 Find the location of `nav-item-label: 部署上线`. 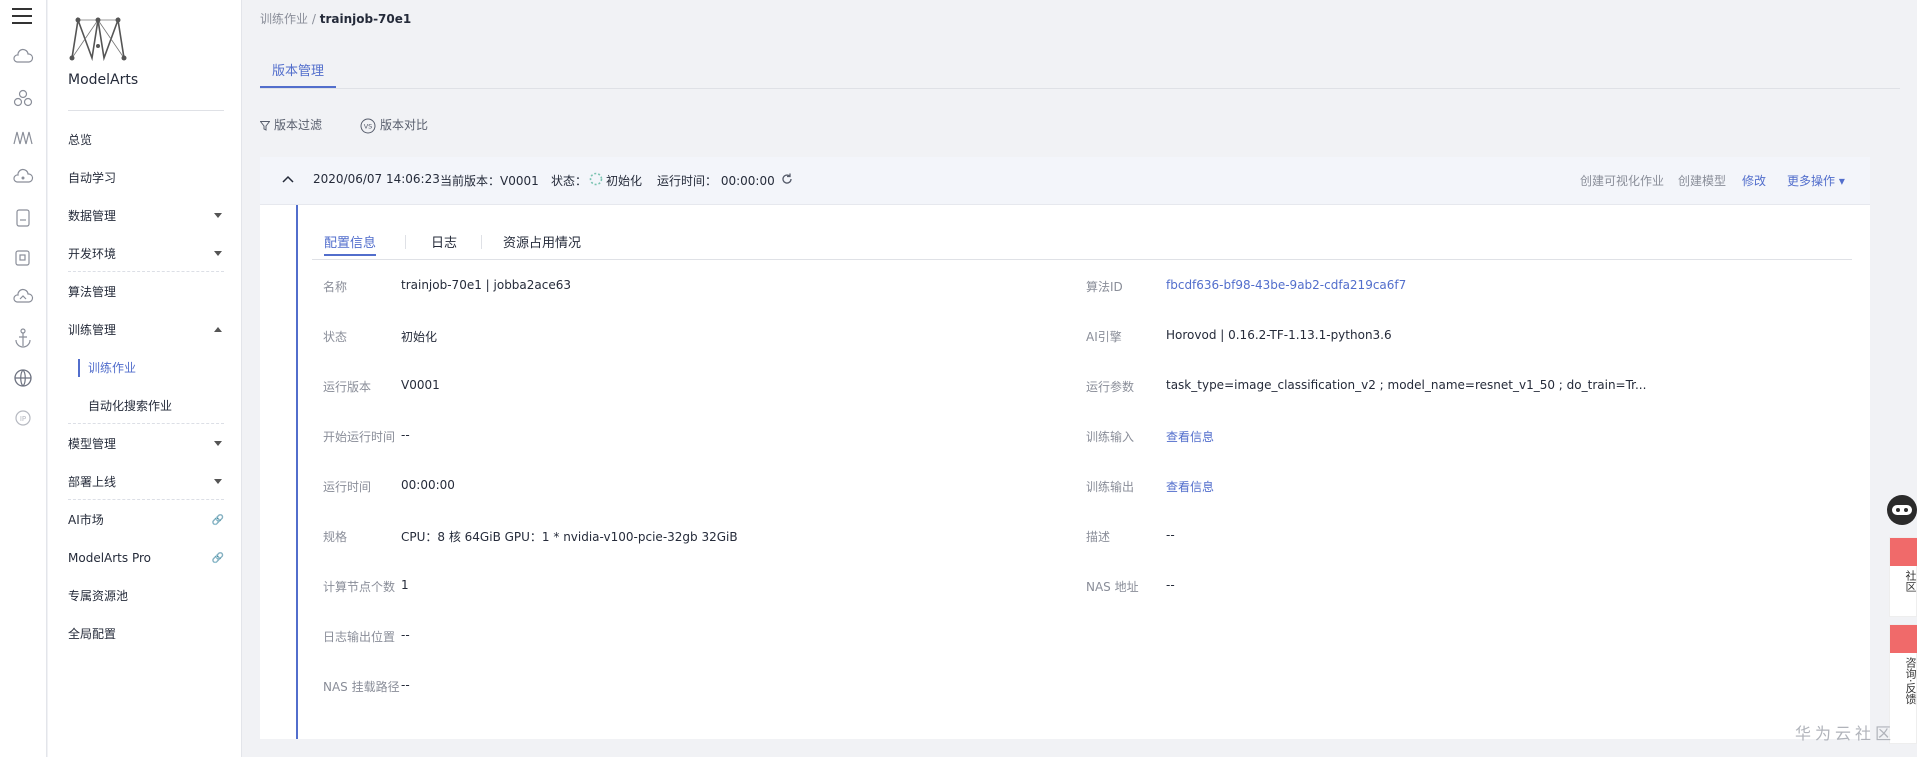

nav-item-label: 部署上线 is located at coordinates (92, 482).